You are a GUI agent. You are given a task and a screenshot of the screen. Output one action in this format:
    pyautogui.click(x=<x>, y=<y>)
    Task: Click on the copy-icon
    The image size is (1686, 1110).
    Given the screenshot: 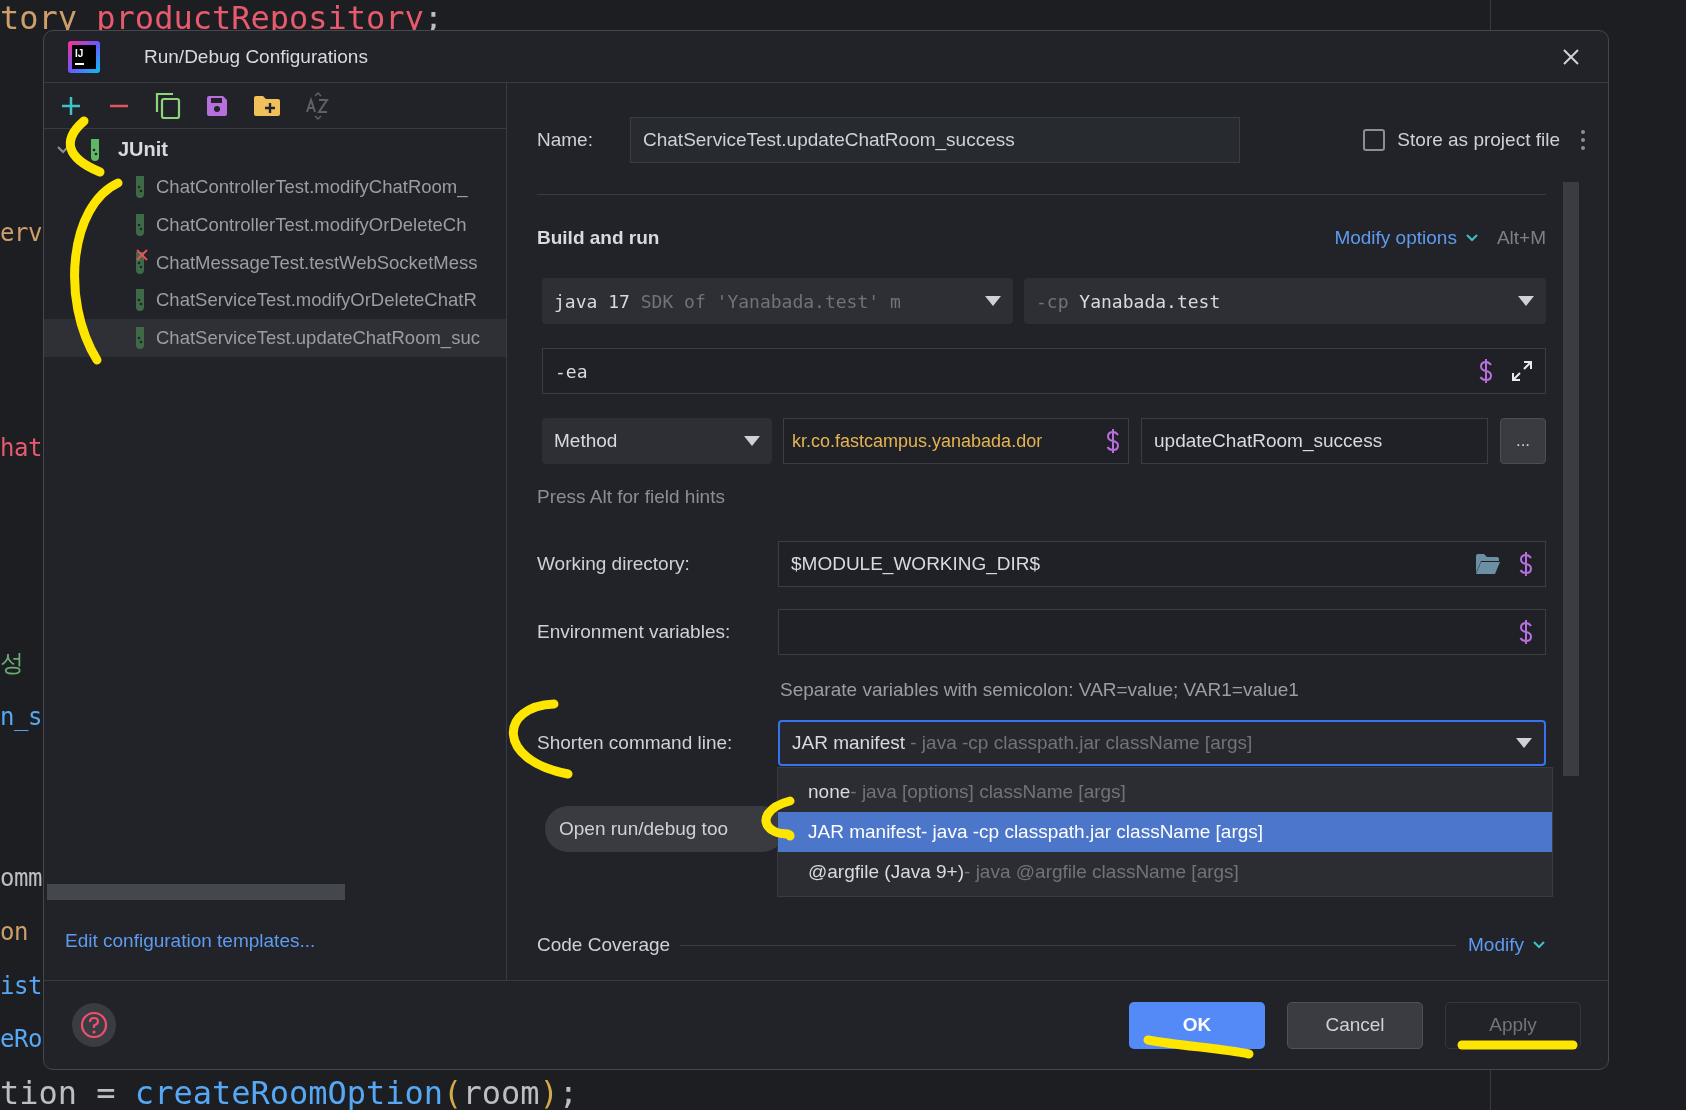 What is the action you would take?
    pyautogui.click(x=168, y=105)
    